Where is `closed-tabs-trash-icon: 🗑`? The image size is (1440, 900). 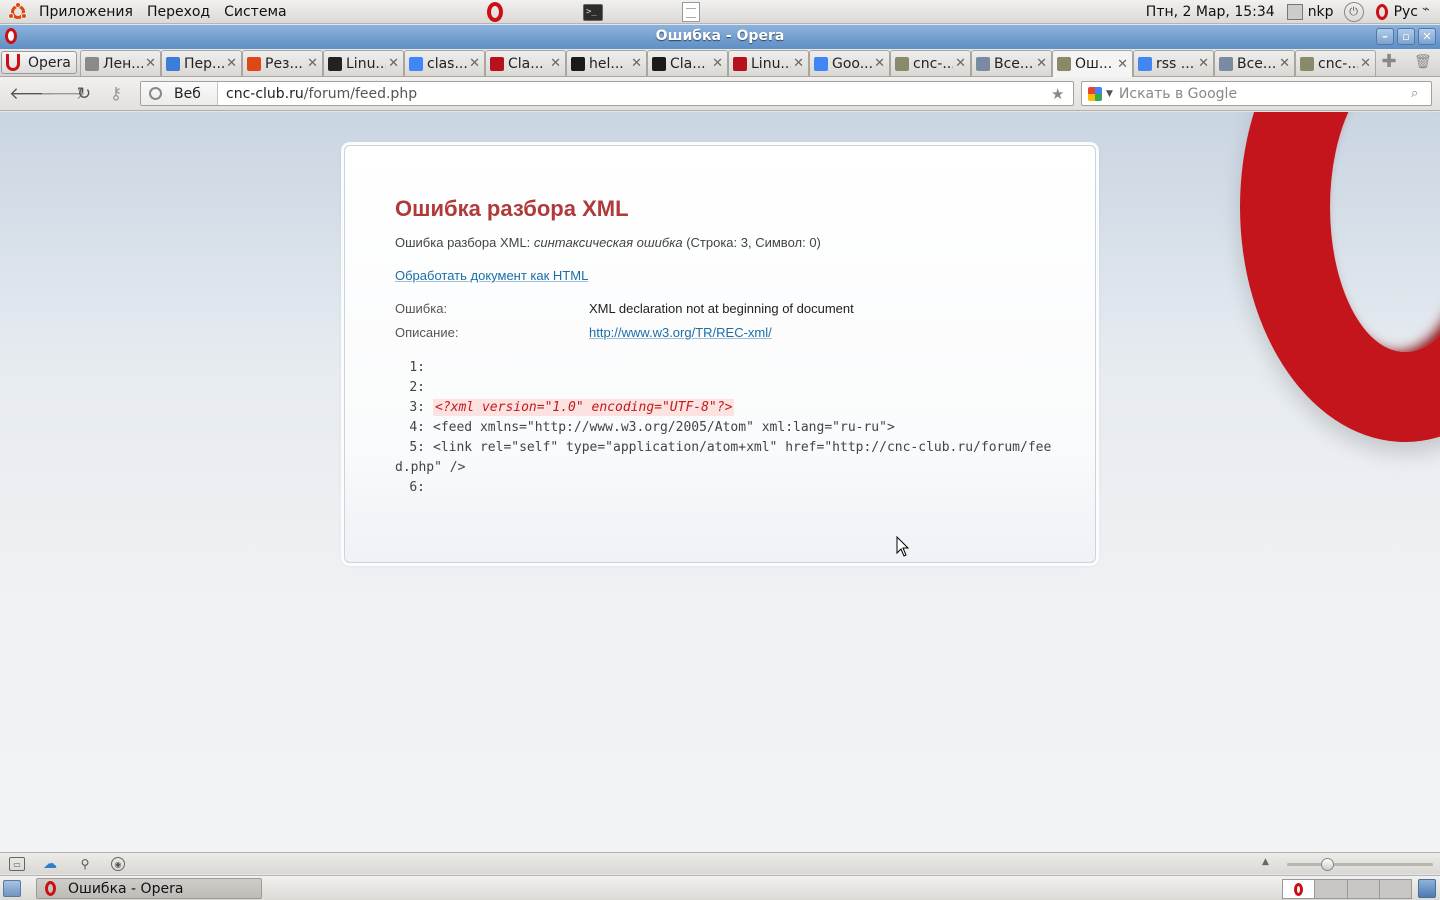
closed-tabs-trash-icon: 🗑 is located at coordinates (1423, 63).